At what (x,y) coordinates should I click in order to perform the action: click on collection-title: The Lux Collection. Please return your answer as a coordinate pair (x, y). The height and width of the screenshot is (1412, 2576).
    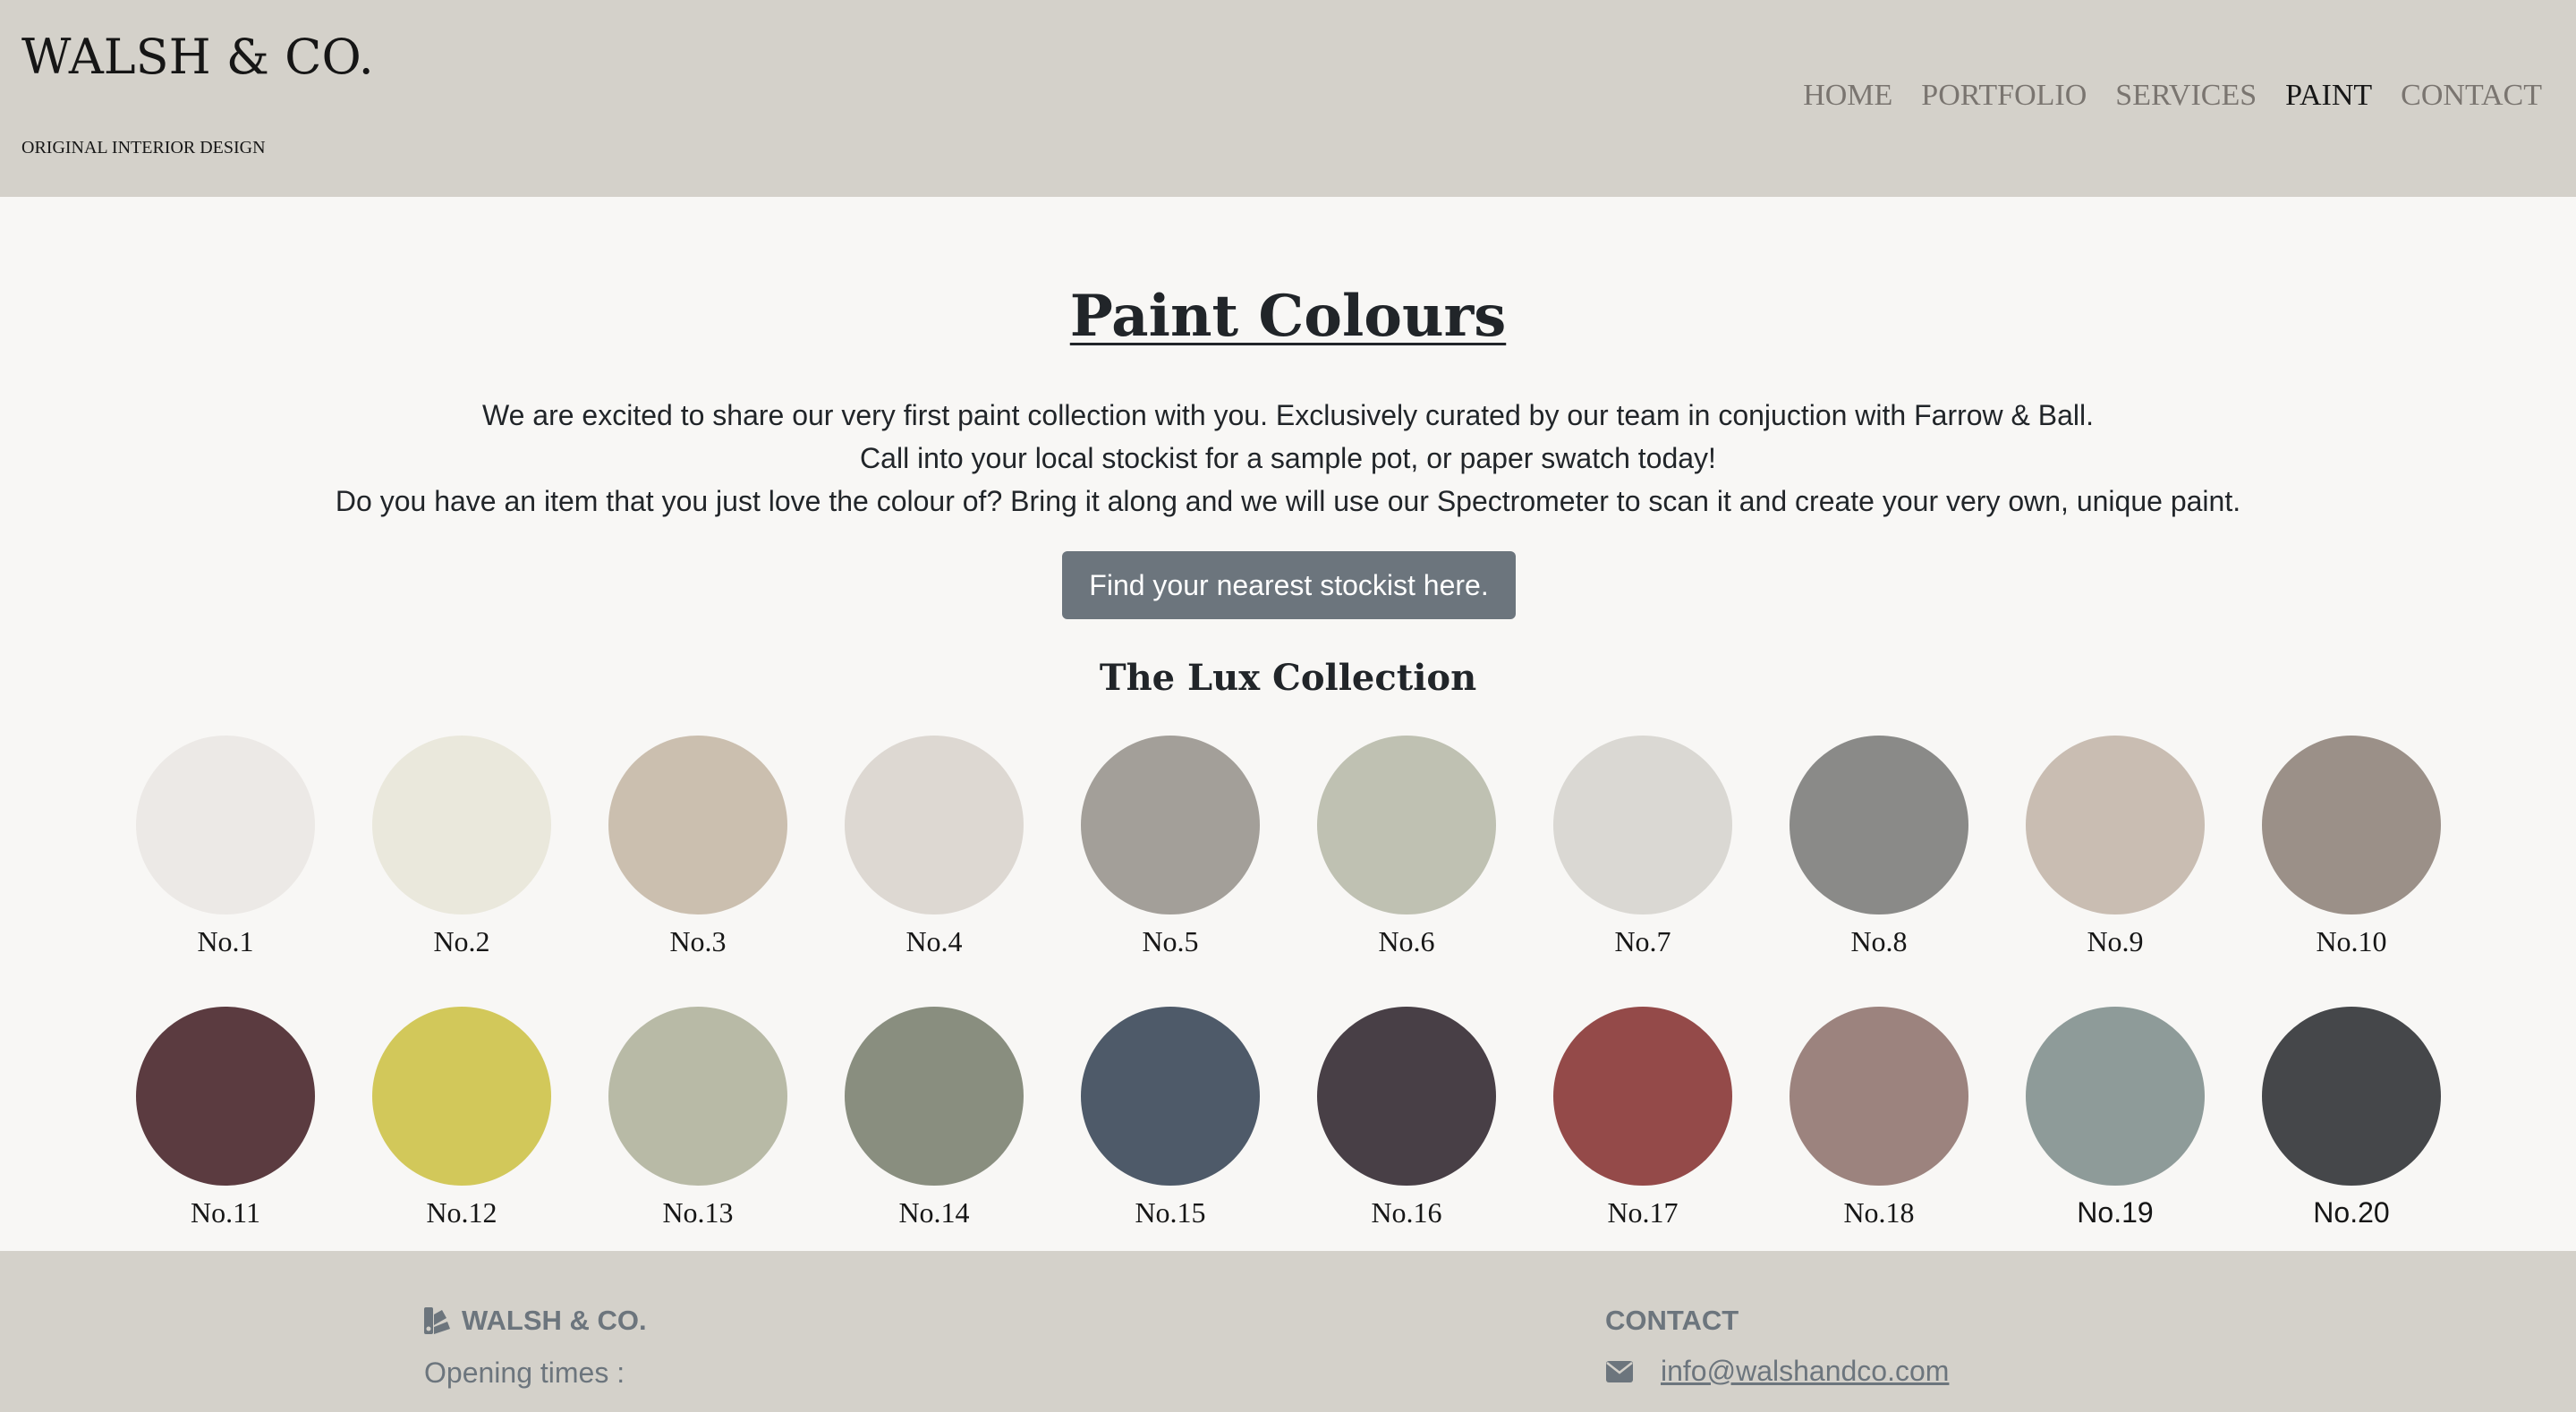
    Looking at the image, I should click on (1288, 678).